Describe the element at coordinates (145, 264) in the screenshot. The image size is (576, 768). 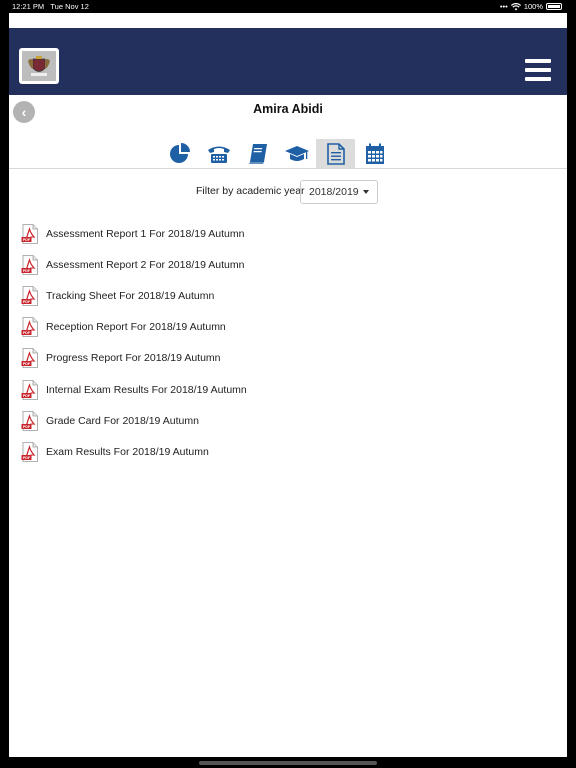
I see `report-label: Assessment Report 2 For 2018/19 Autumn` at that location.